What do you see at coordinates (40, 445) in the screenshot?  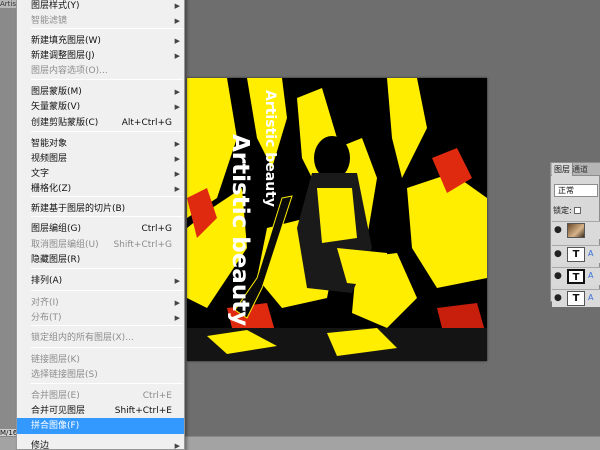 I see `menu-item-label: 修边` at bounding box center [40, 445].